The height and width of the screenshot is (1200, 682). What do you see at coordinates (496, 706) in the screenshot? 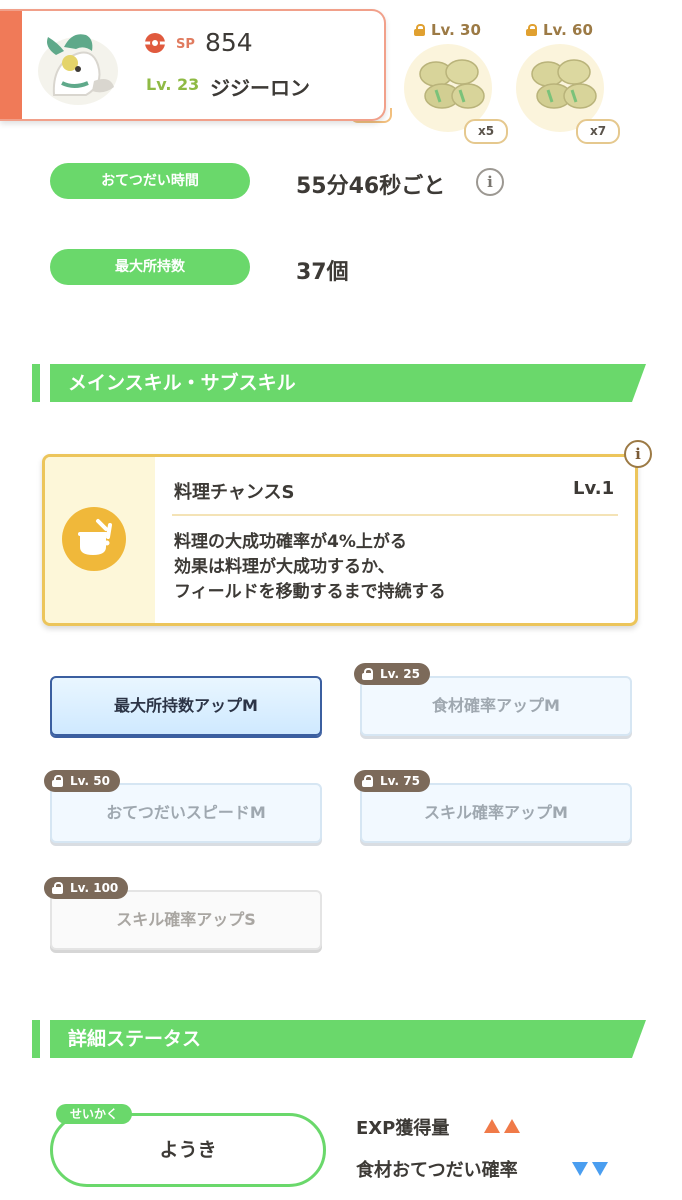
I see `sub-skill-2: 食材確率アップM` at bounding box center [496, 706].